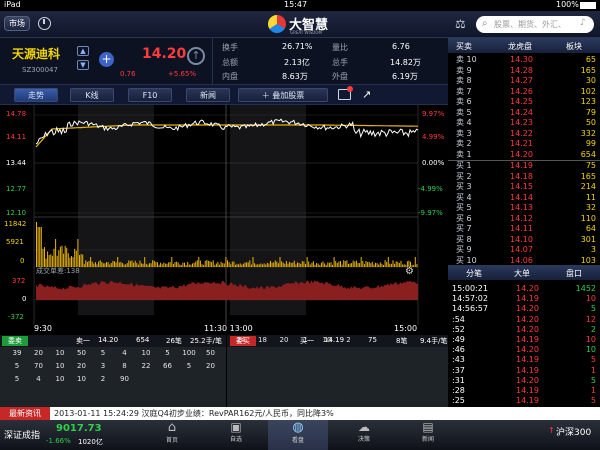 This screenshot has width=600, height=450. Describe the element at coordinates (524, 219) in the screenshot. I see `buy-level-row: 买 6 14.12 110` at that location.